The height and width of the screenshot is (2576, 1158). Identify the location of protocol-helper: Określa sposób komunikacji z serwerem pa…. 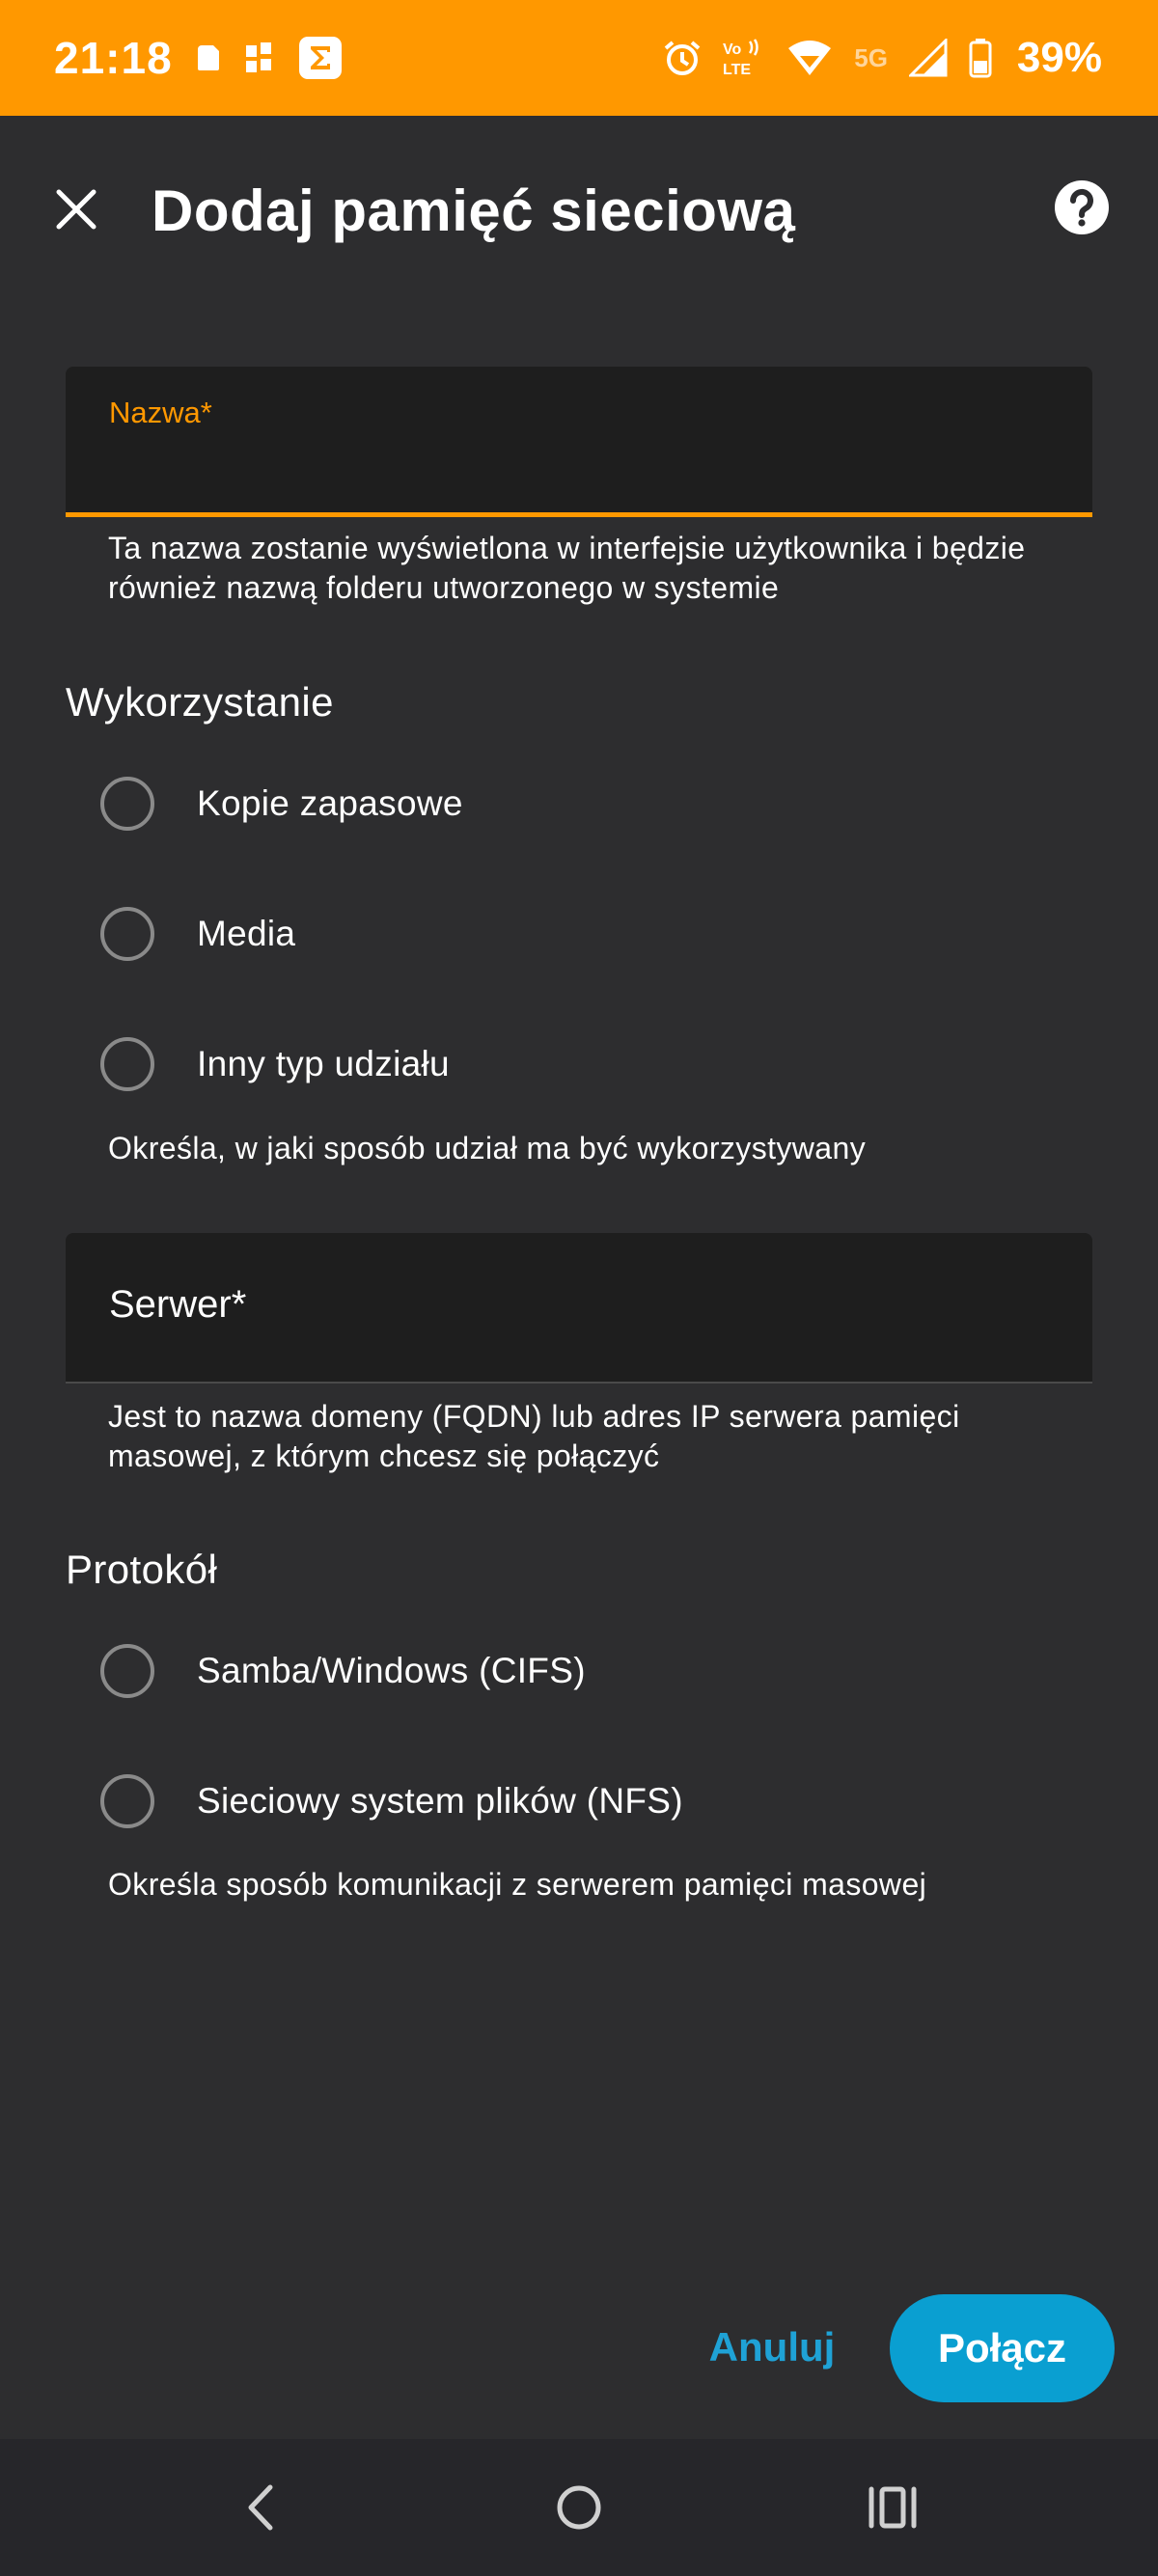
(517, 1884).